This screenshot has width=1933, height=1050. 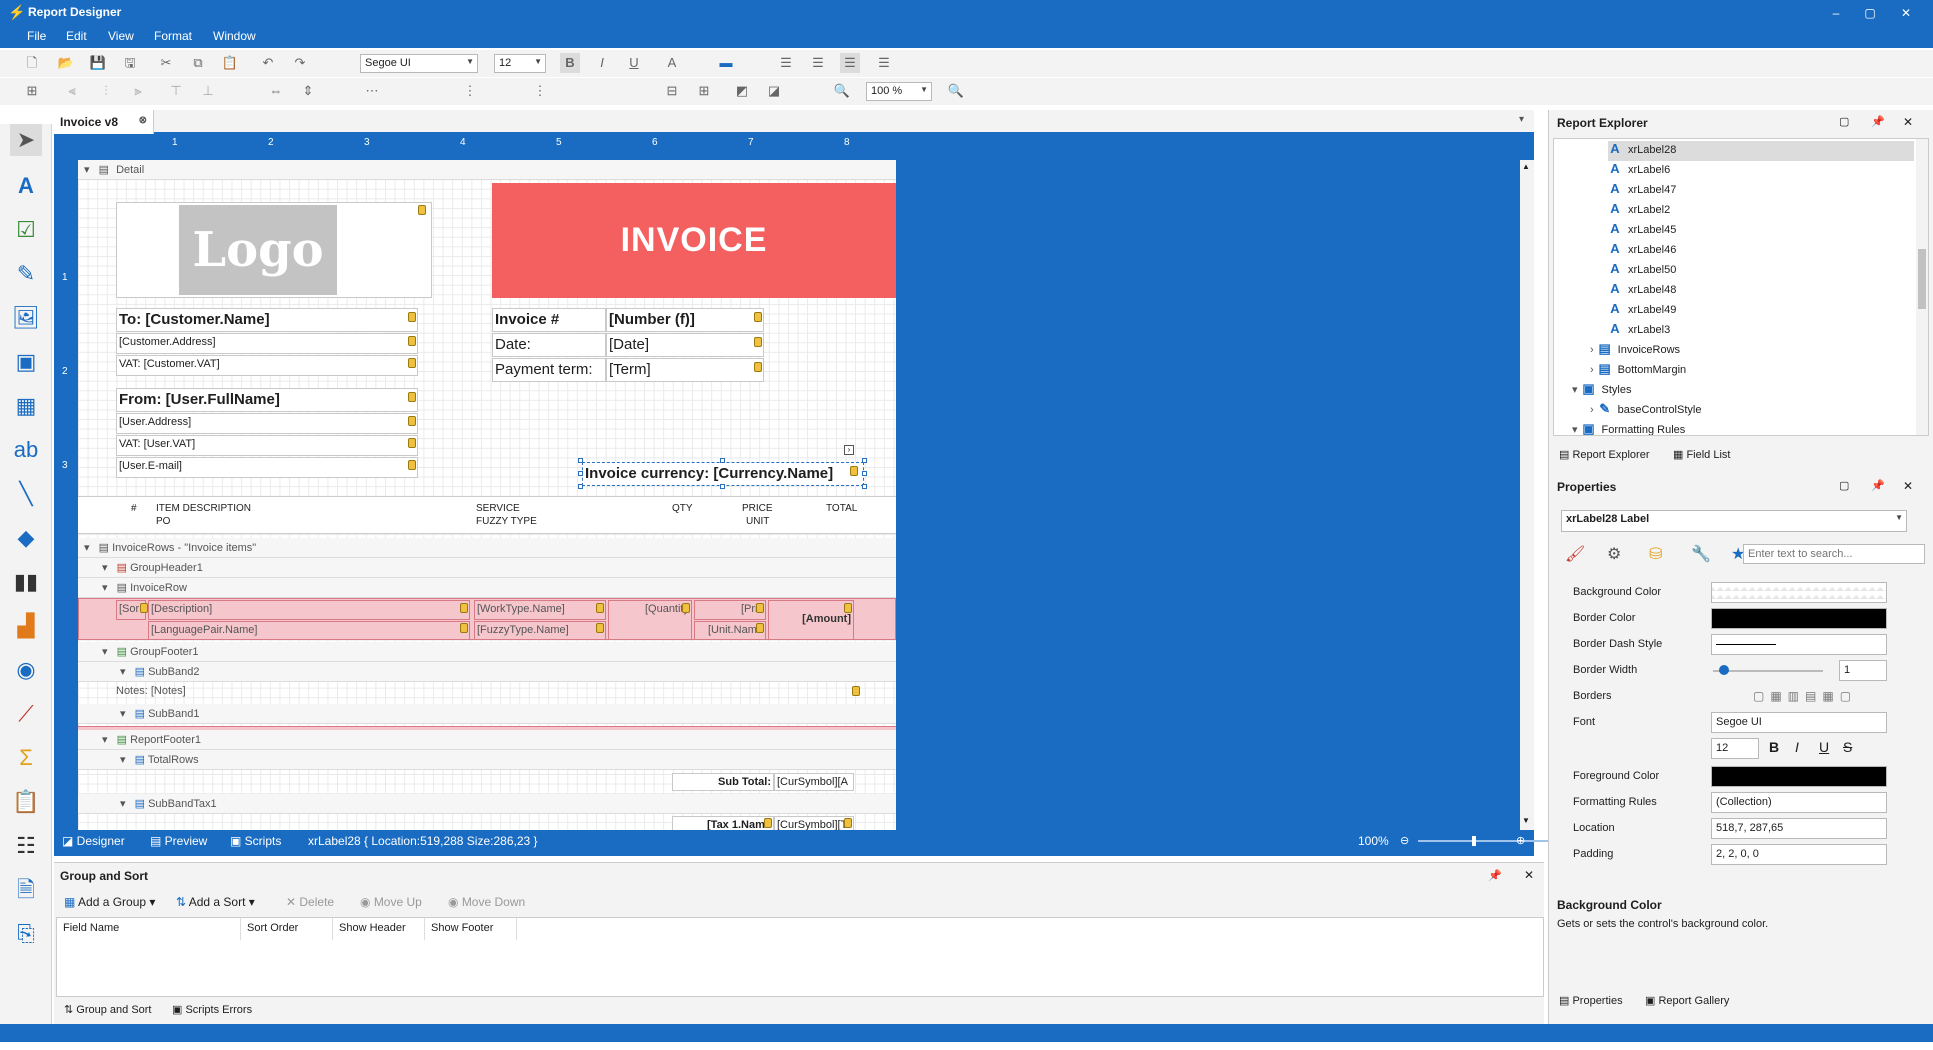 I want to click on user-email-label: [User.E-mail], so click(x=267, y=467).